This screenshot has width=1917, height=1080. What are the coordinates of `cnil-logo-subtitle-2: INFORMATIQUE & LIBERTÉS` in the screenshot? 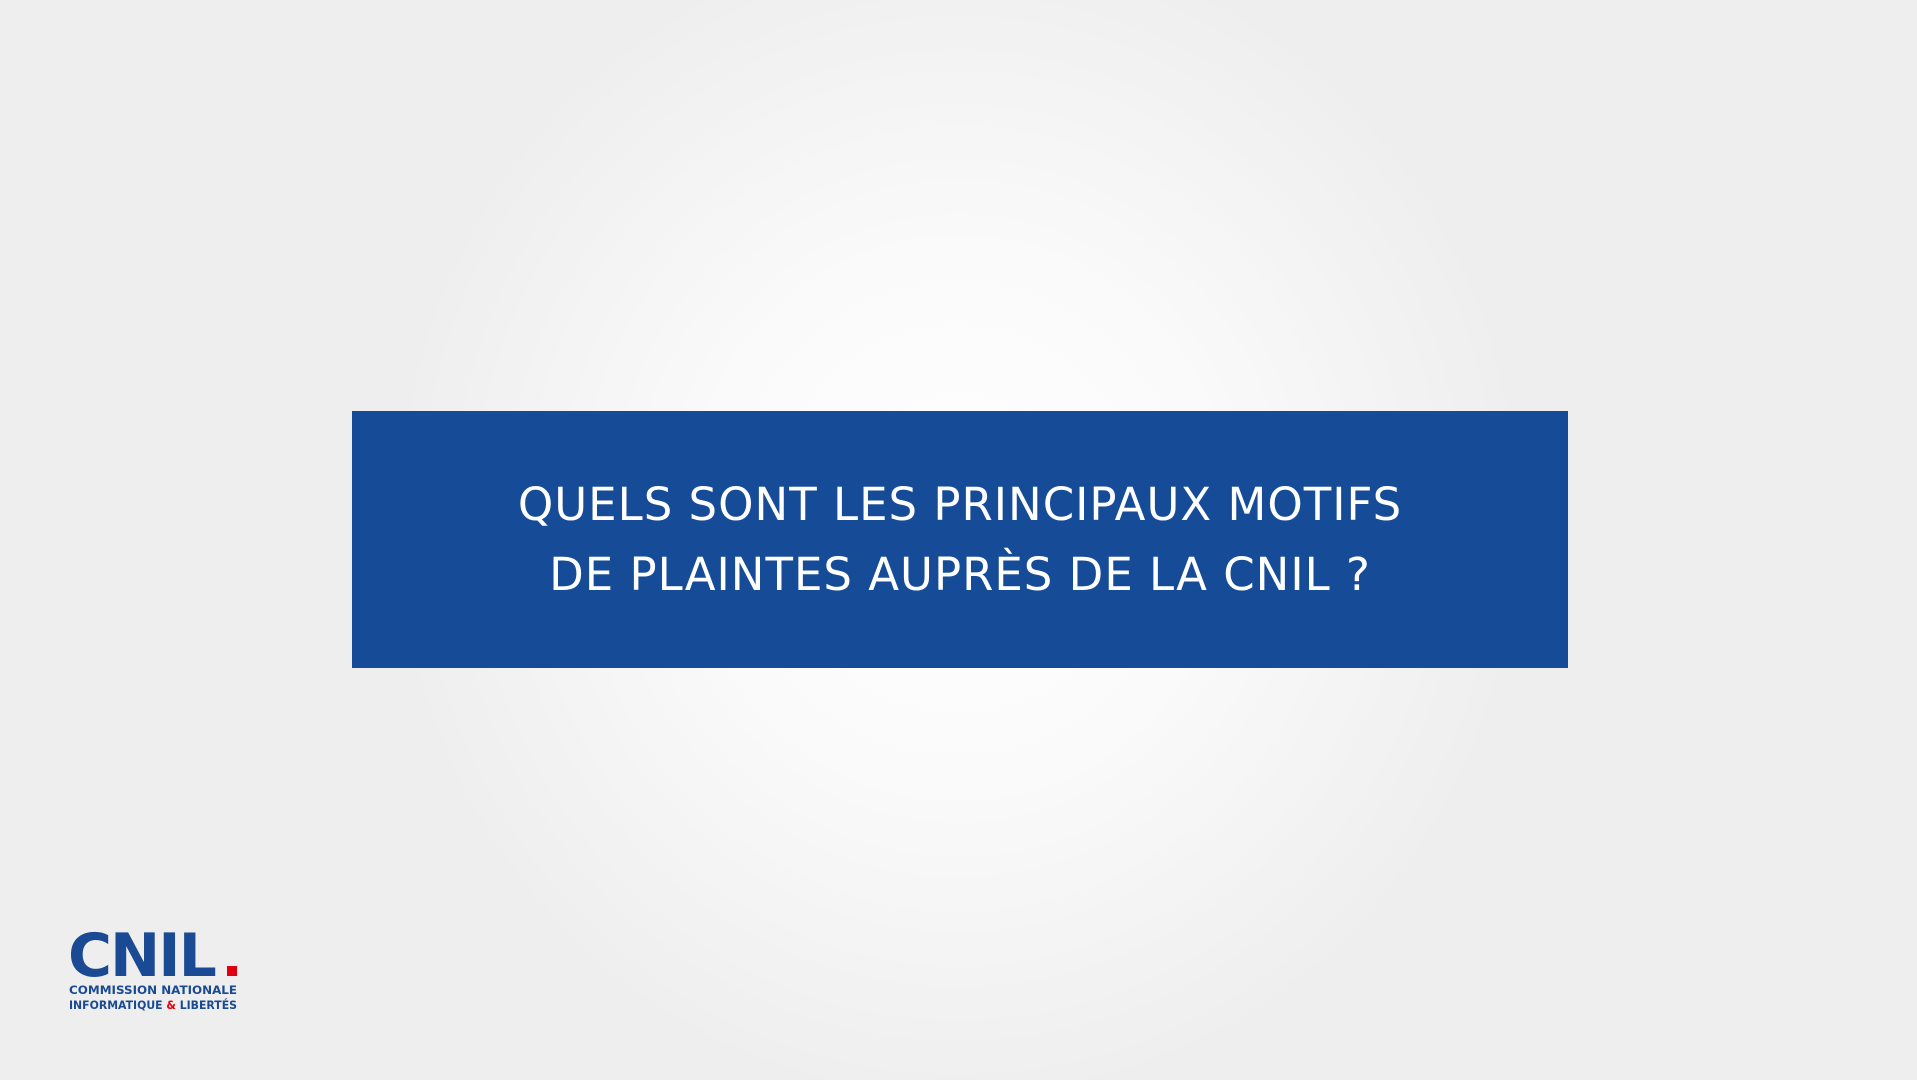 It's located at (153, 1004).